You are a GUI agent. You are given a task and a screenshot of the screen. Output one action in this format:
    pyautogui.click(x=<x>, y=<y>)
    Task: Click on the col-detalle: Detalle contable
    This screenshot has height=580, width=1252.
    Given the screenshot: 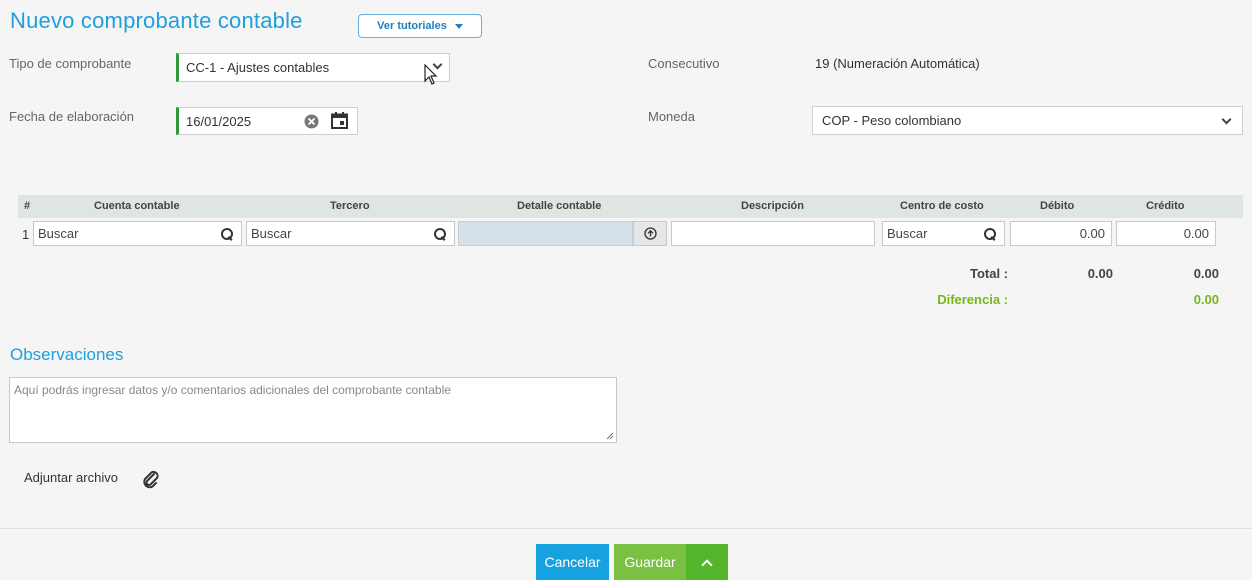 What is the action you would take?
    pyautogui.click(x=559, y=206)
    